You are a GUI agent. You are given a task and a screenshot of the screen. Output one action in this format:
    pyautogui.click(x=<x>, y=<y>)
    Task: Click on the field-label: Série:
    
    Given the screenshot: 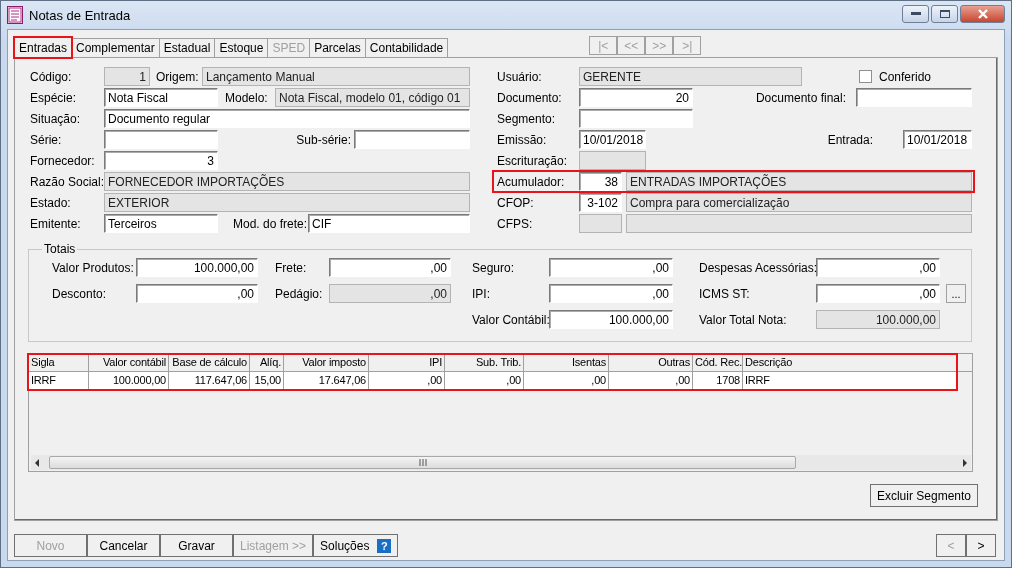 What is the action you would take?
    pyautogui.click(x=46, y=139)
    